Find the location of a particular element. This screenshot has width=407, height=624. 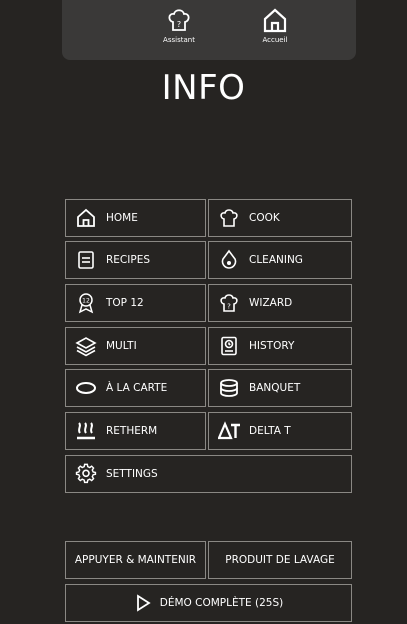

menu-settings-label: SETTINGS is located at coordinates (132, 474).